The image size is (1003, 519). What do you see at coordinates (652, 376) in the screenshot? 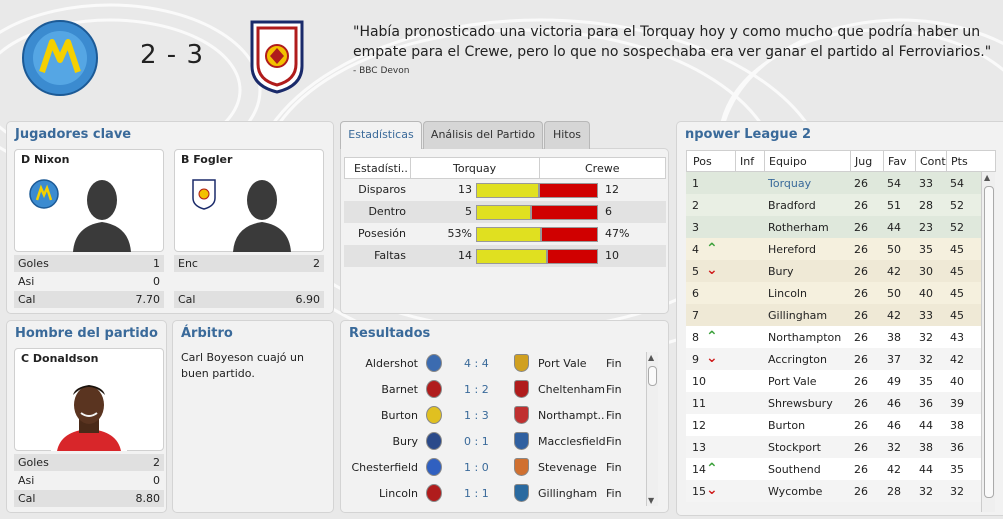
I see `results-scroll-thumb` at bounding box center [652, 376].